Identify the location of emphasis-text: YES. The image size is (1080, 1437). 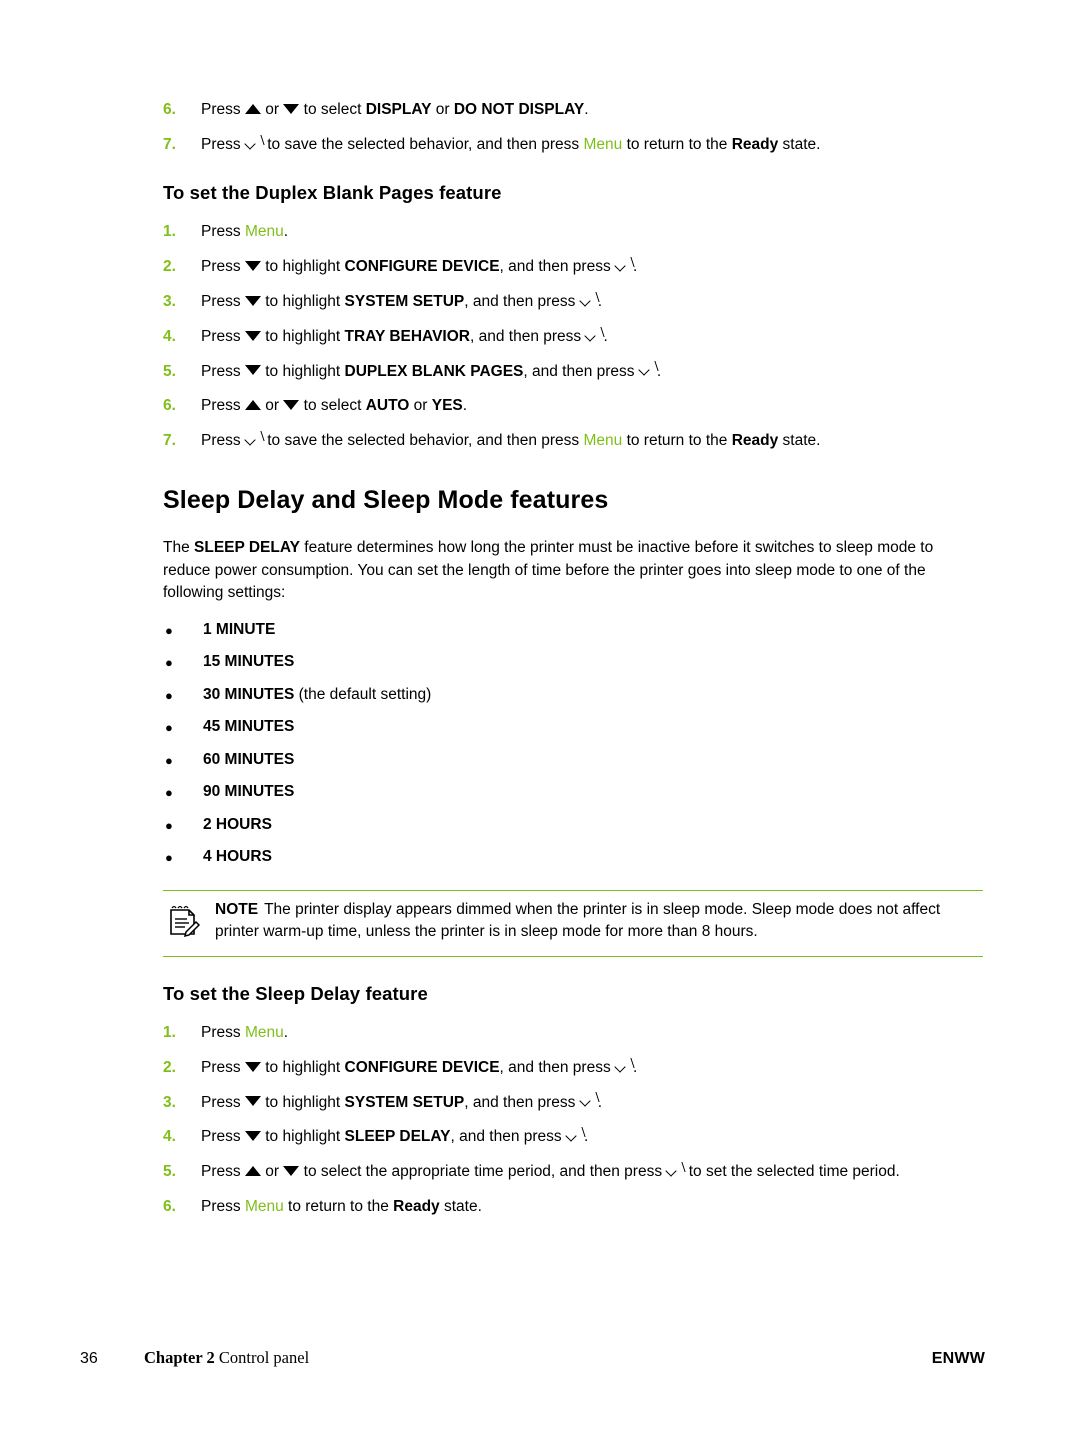
(447, 406).